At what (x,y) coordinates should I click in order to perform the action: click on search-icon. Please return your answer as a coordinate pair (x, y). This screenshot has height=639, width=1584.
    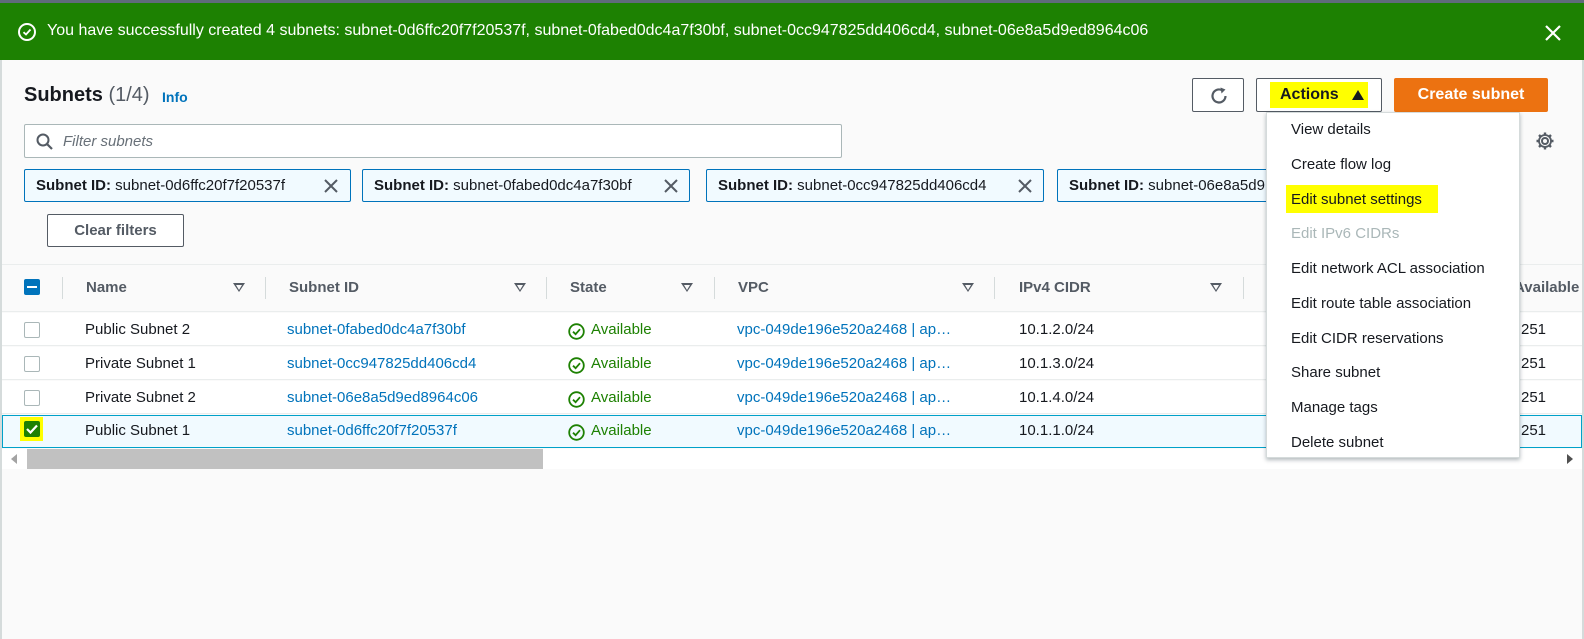
    Looking at the image, I should click on (44, 141).